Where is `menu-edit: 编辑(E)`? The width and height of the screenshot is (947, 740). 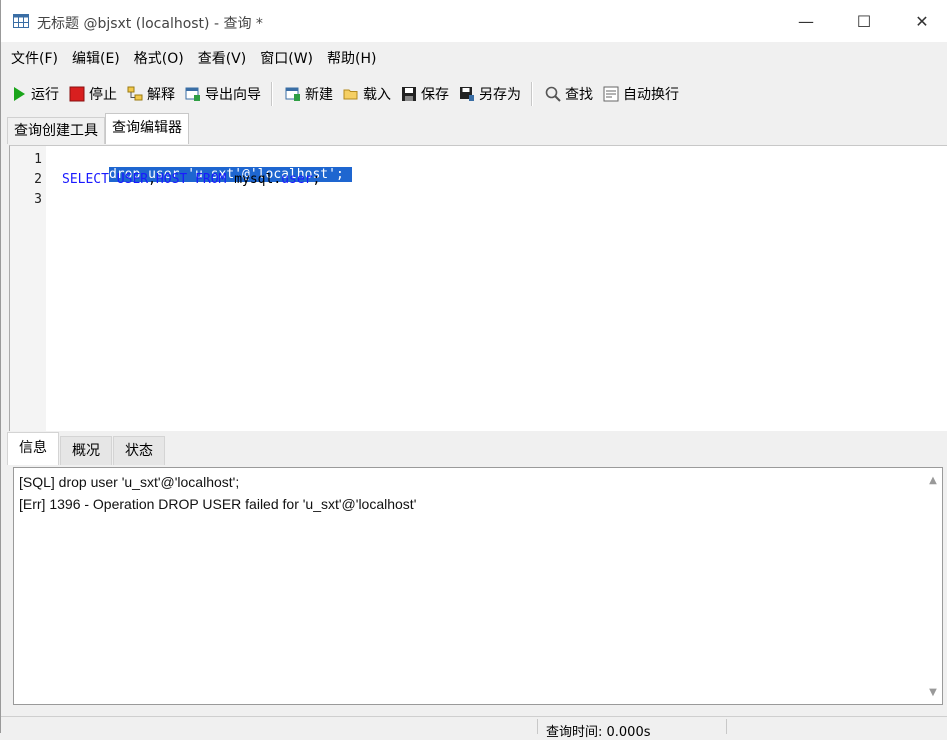
menu-edit: 编辑(E) is located at coordinates (96, 58).